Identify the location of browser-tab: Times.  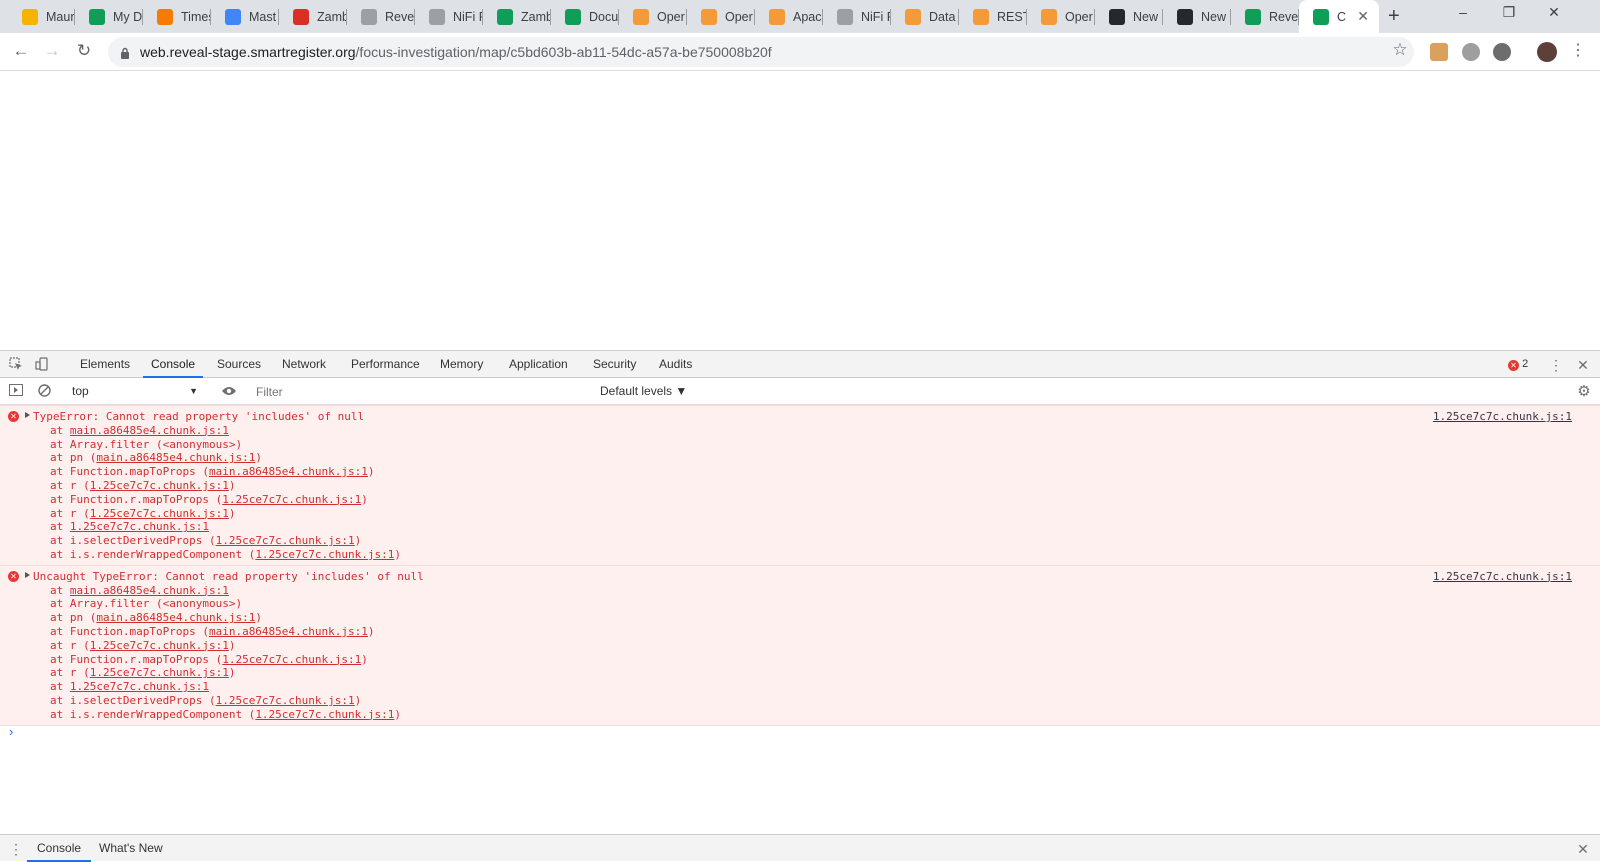
(177, 16).